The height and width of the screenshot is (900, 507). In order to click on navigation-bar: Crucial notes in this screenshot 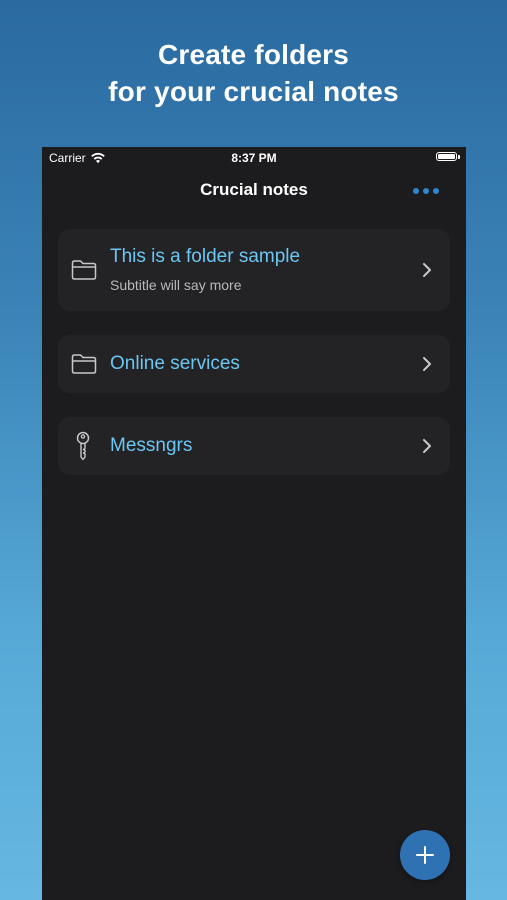, I will do `click(254, 190)`.